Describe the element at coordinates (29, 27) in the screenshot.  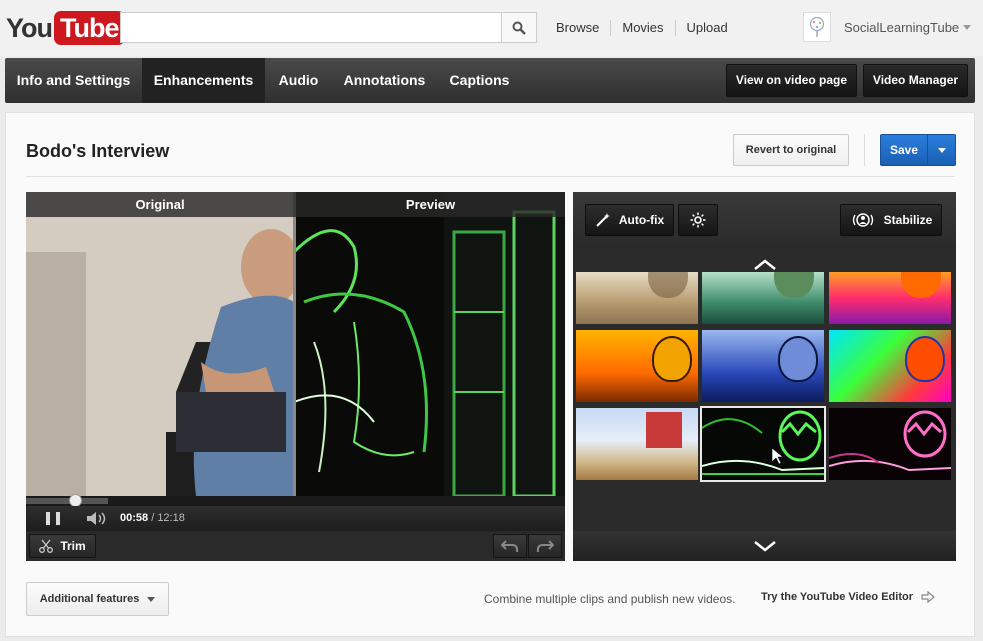
I see `logo-you: You` at that location.